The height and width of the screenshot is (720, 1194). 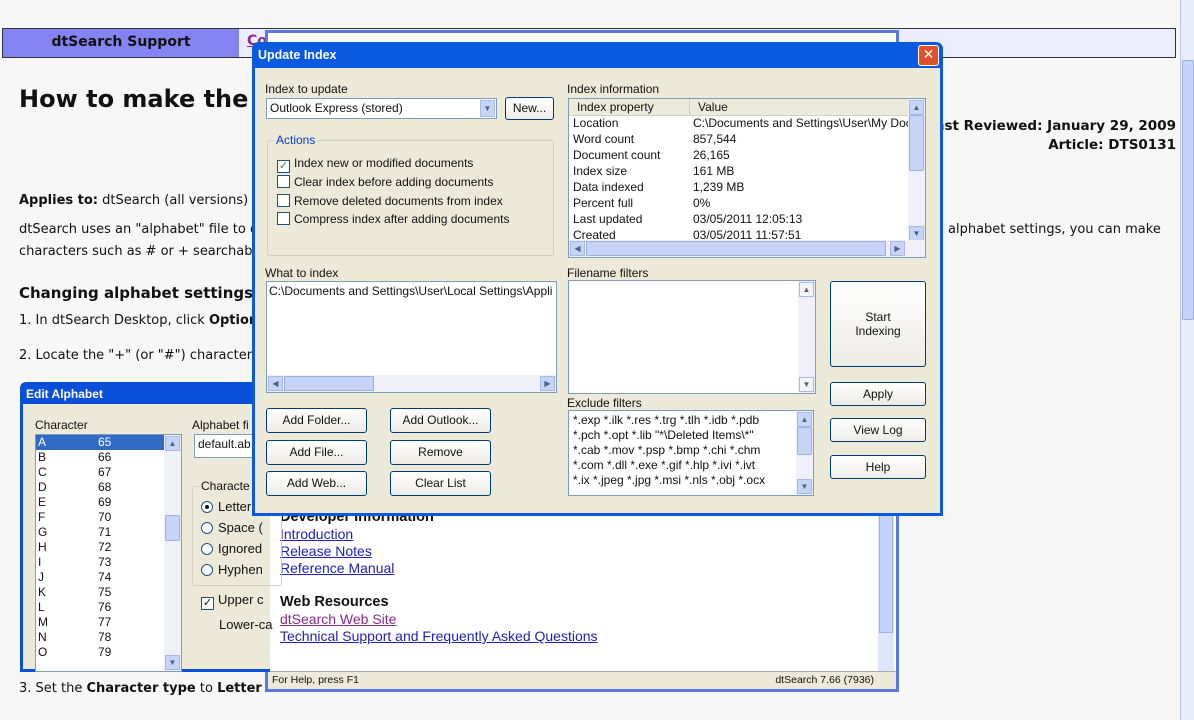 What do you see at coordinates (100, 547) in the screenshot?
I see `character-row: H 72` at bounding box center [100, 547].